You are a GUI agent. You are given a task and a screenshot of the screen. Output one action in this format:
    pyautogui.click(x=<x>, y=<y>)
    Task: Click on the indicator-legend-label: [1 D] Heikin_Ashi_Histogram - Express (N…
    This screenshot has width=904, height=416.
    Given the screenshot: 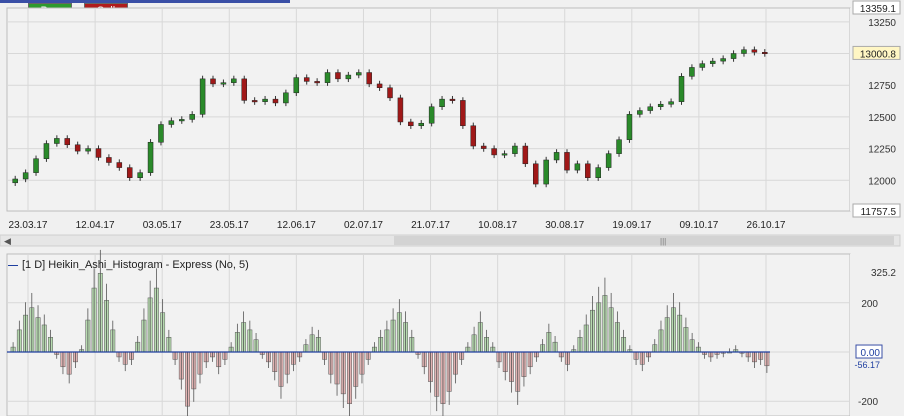 What is the action you would take?
    pyautogui.click(x=135, y=265)
    